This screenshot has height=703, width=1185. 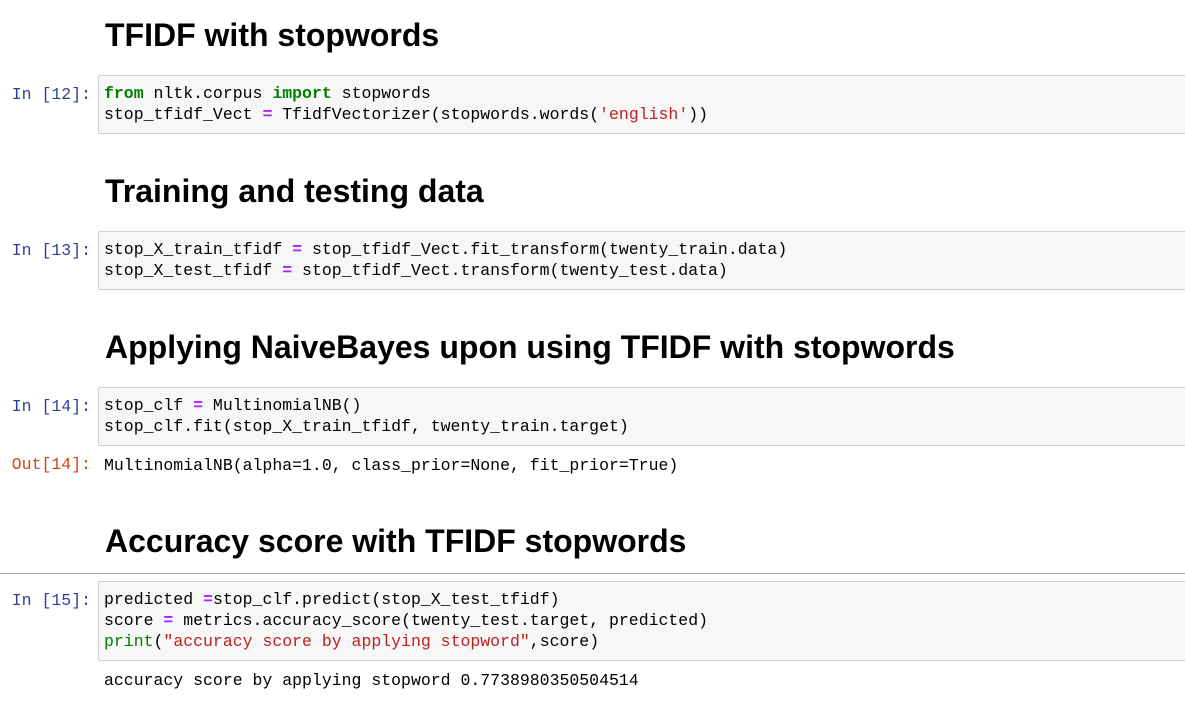 I want to click on code-token: stop_X_test_tfidf, so click(x=193, y=270).